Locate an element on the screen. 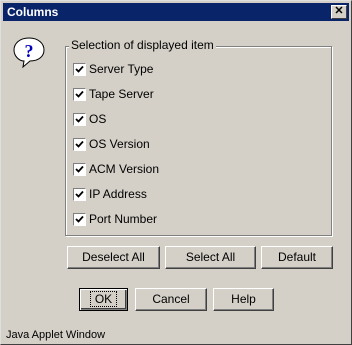 The height and width of the screenshot is (345, 352). status-text: Java Applet Window is located at coordinates (56, 335).